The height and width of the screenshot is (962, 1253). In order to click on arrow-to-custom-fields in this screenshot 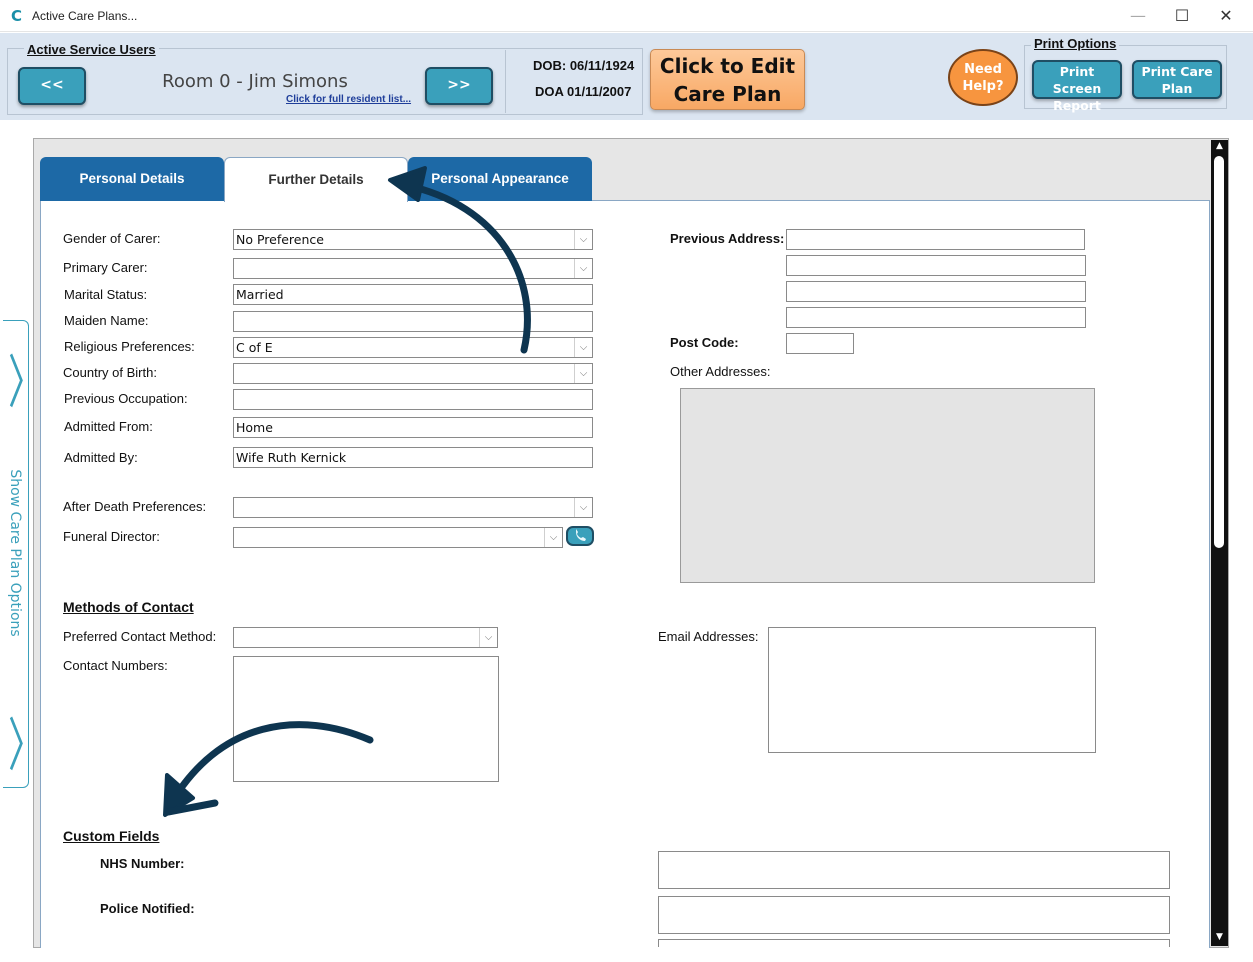, I will do `click(268, 769)`.